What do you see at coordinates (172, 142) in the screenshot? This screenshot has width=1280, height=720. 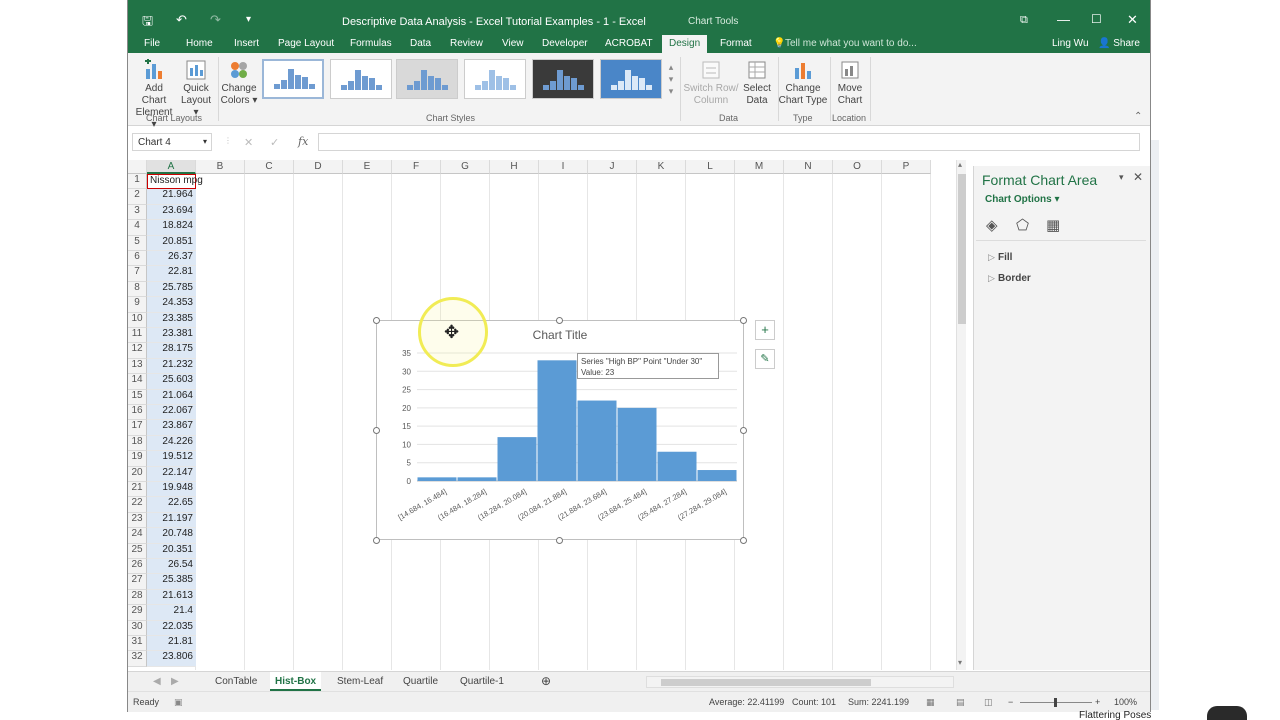 I see `name-box: Chart 4 ▾` at bounding box center [172, 142].